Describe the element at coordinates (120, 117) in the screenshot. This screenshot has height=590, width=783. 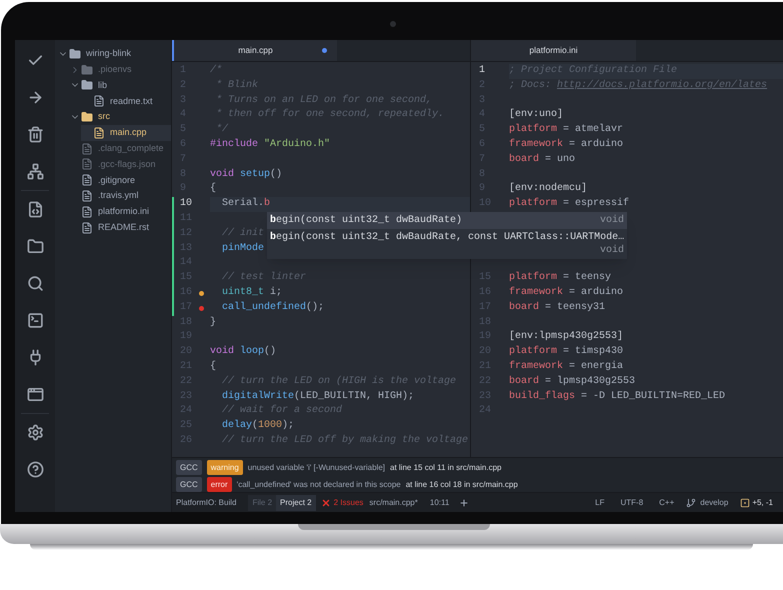
I see `tree-item: src` at that location.